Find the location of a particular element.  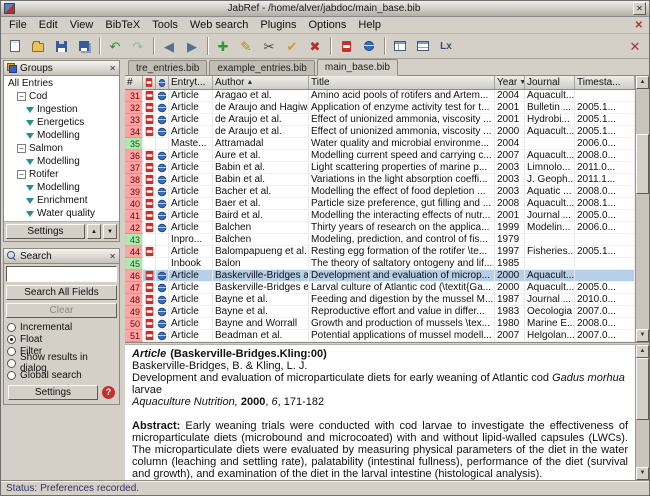

search-option-float: Float is located at coordinates (61, 339).